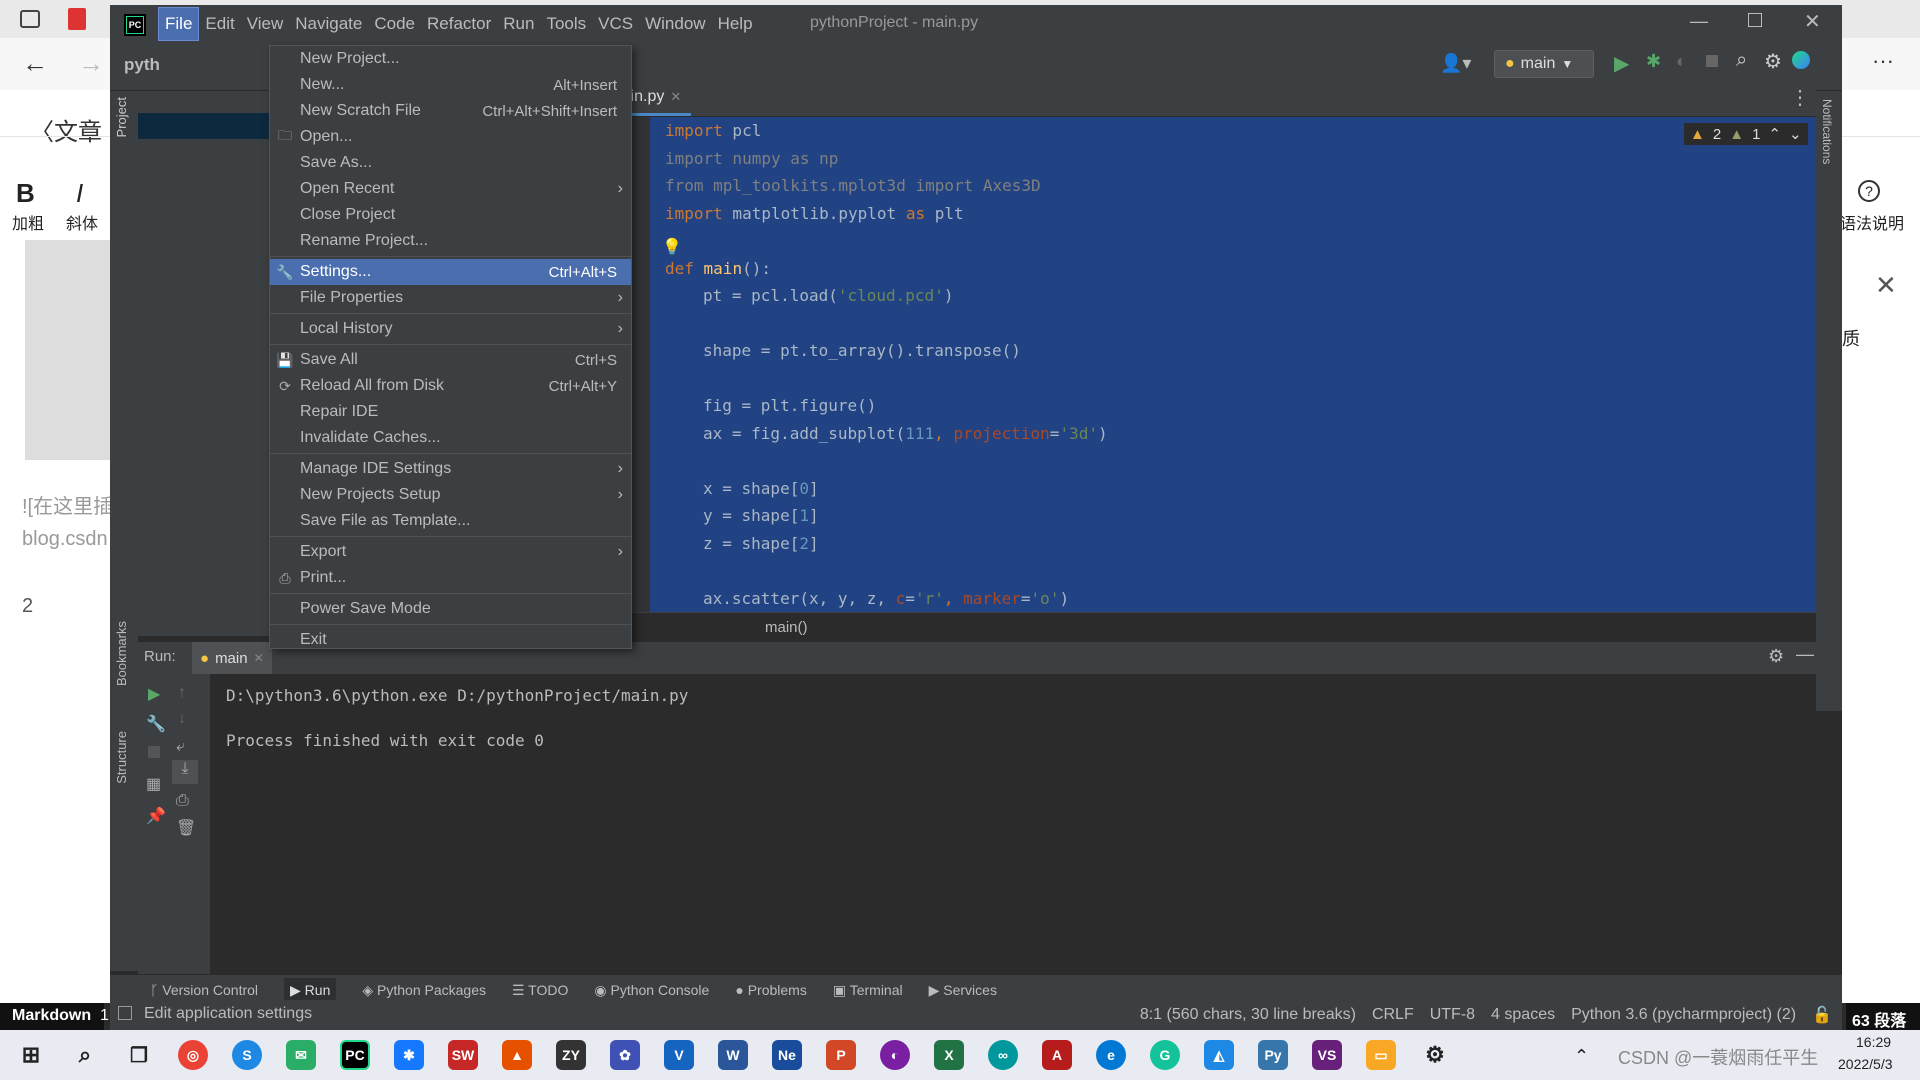  I want to click on scroll-to-end-icon: ⤓, so click(185, 772).